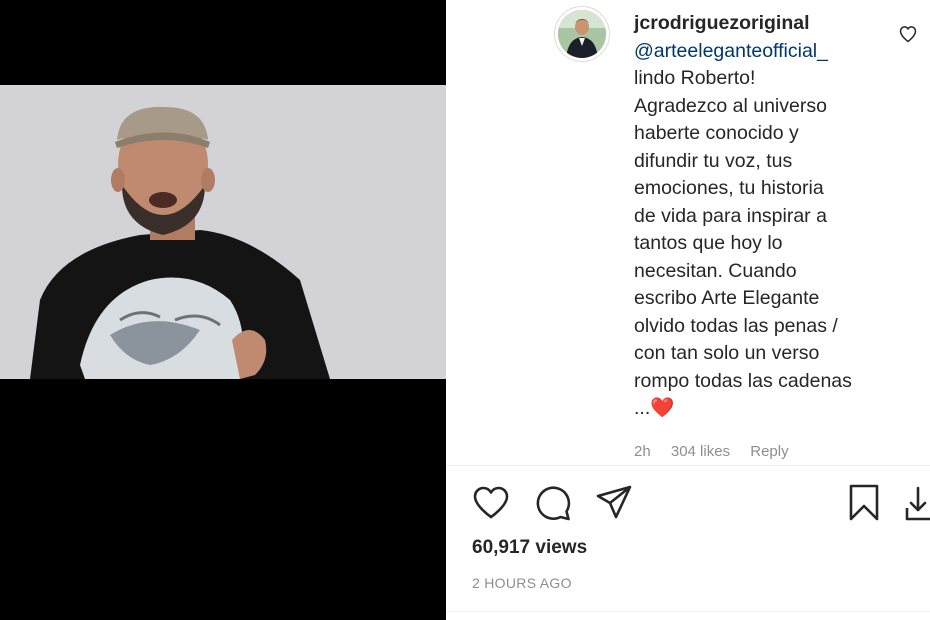 This screenshot has width=930, height=620. What do you see at coordinates (491, 503) in the screenshot?
I see `like-heart-icon` at bounding box center [491, 503].